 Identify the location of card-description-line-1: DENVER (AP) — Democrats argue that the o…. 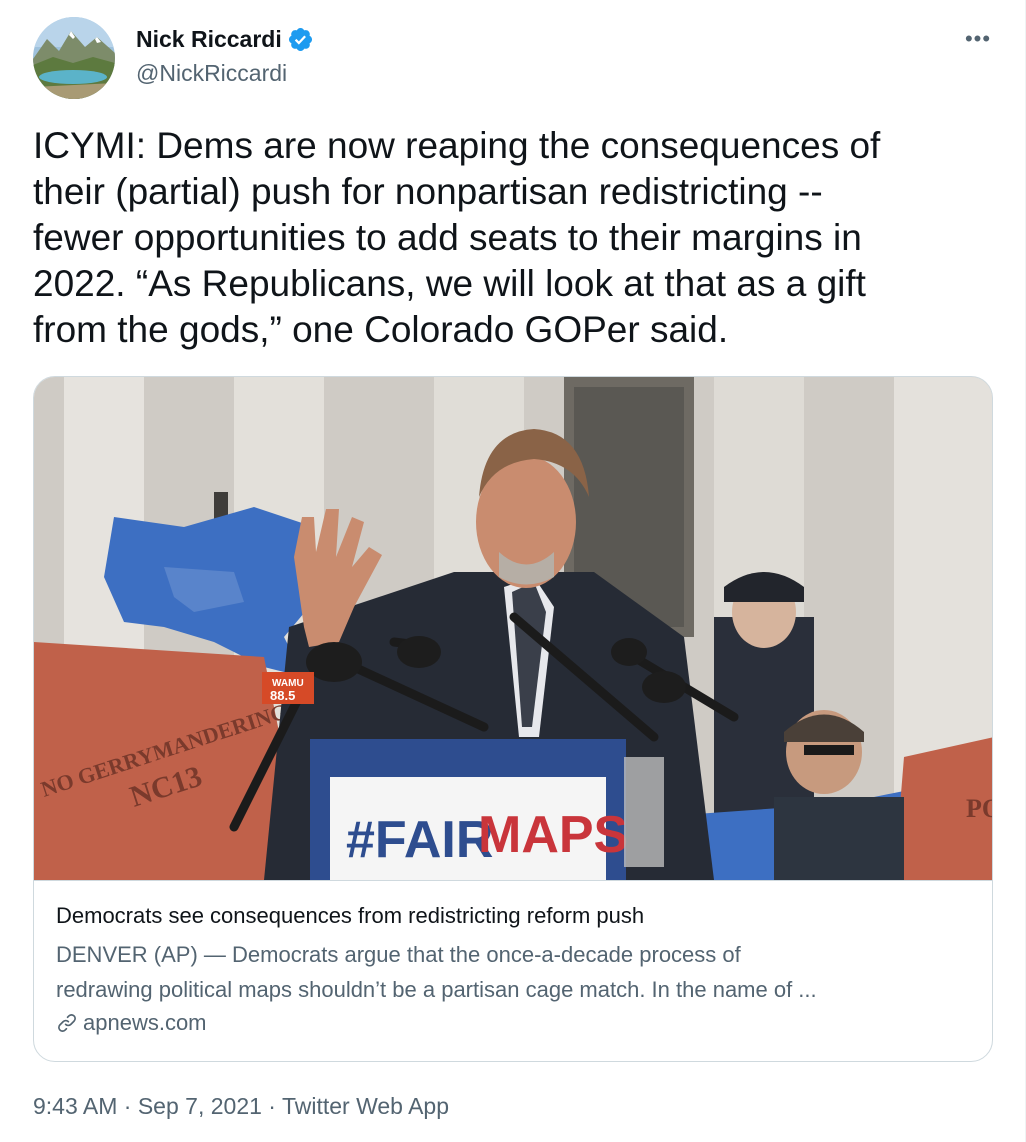
(398, 954).